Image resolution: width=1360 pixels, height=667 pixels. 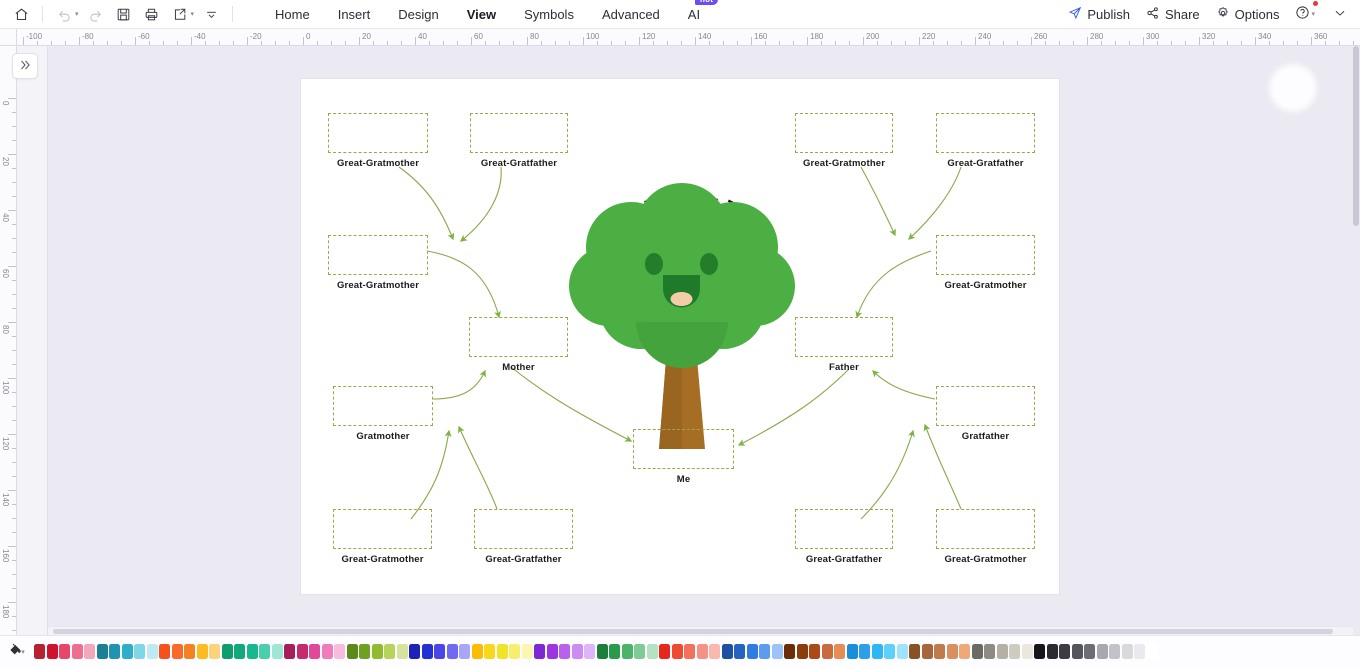 I want to click on save-icon, so click(x=124, y=14).